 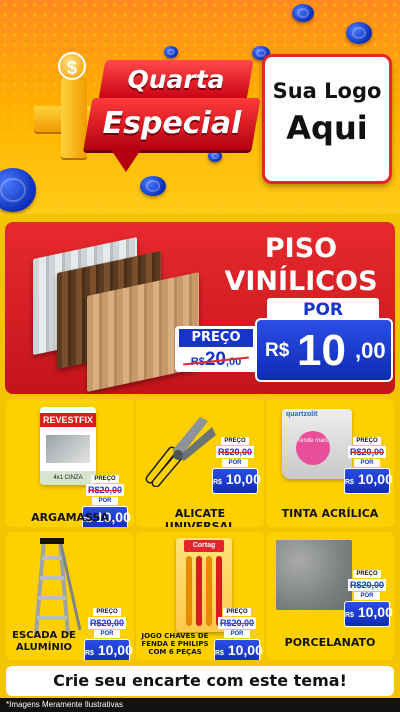 What do you see at coordinates (44, 641) in the screenshot?
I see `product-name: ESCADA DE ALUMÍNIO` at bounding box center [44, 641].